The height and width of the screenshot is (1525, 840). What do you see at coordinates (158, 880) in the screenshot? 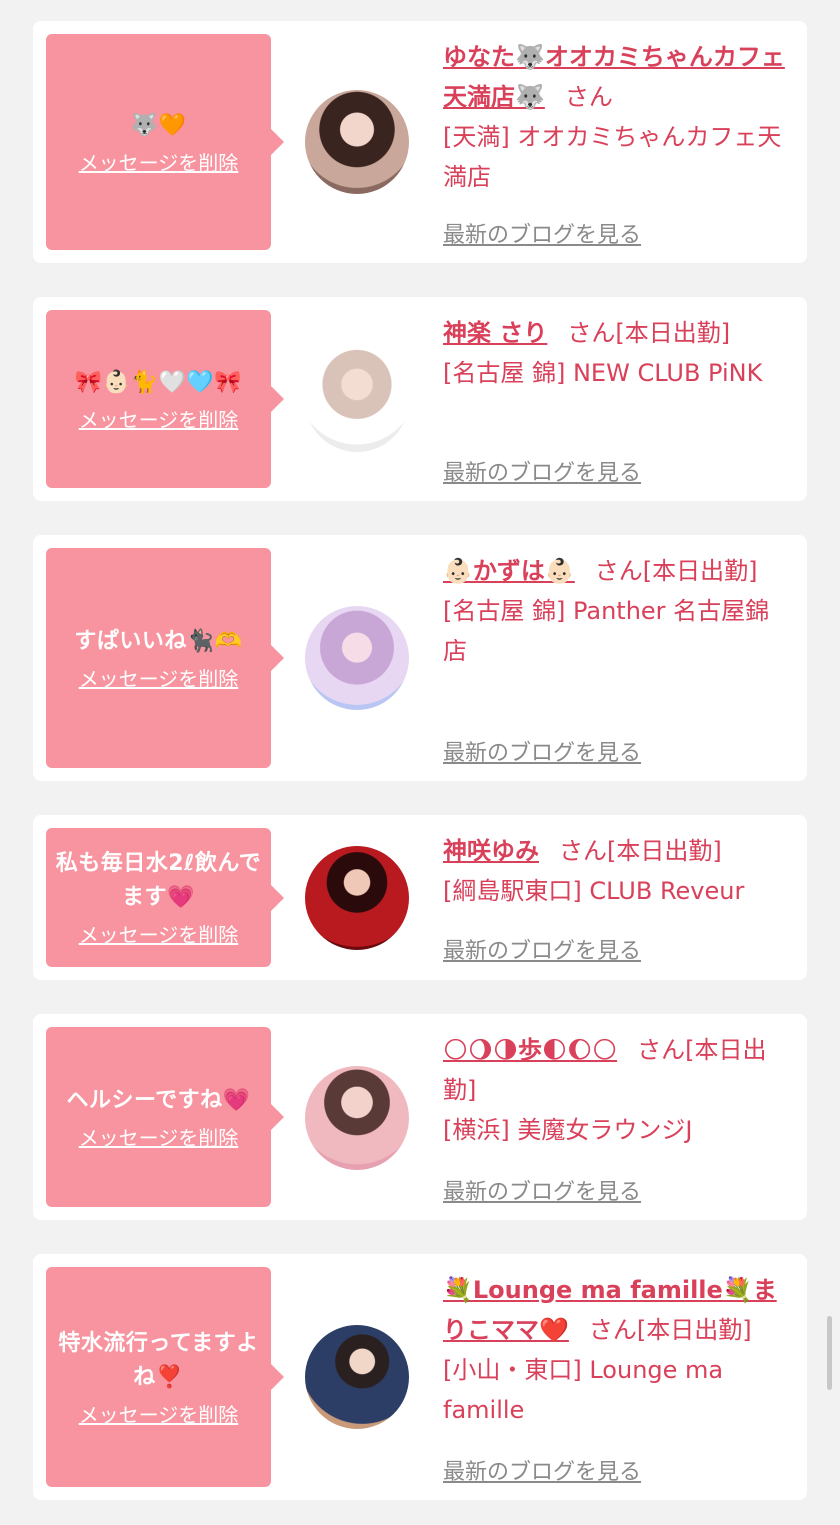
I see `message-text: 私も毎日水2ℓ飲んでます💗` at bounding box center [158, 880].